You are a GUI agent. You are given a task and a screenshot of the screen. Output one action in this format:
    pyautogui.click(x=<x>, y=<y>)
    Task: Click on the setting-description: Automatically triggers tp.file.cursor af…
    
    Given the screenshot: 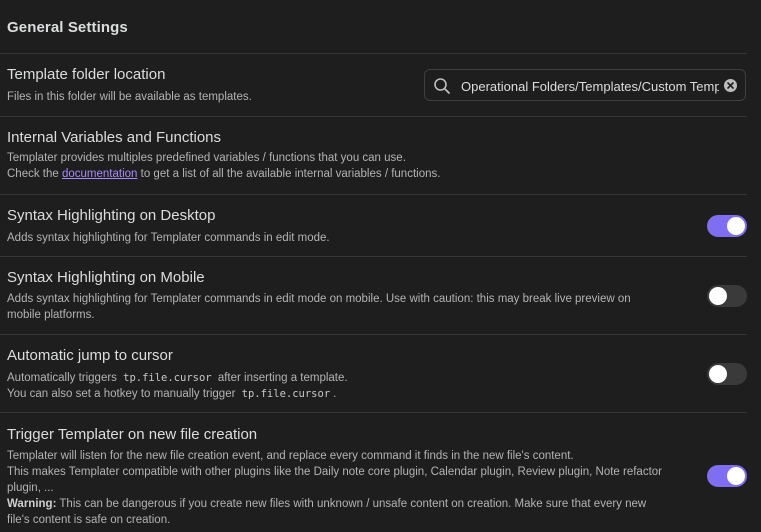 What is the action you would take?
    pyautogui.click(x=177, y=386)
    